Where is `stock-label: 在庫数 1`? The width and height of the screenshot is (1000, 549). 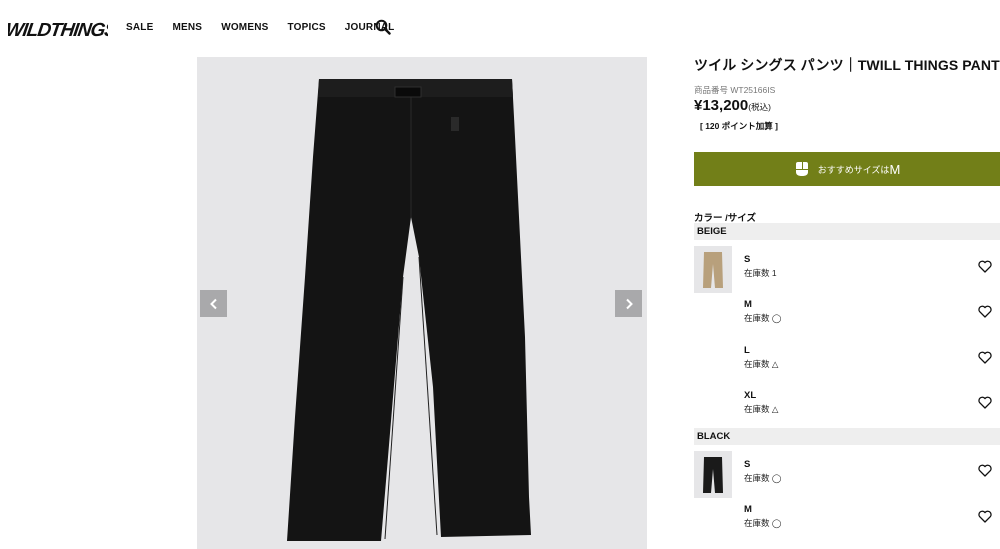 stock-label: 在庫数 1 is located at coordinates (760, 273).